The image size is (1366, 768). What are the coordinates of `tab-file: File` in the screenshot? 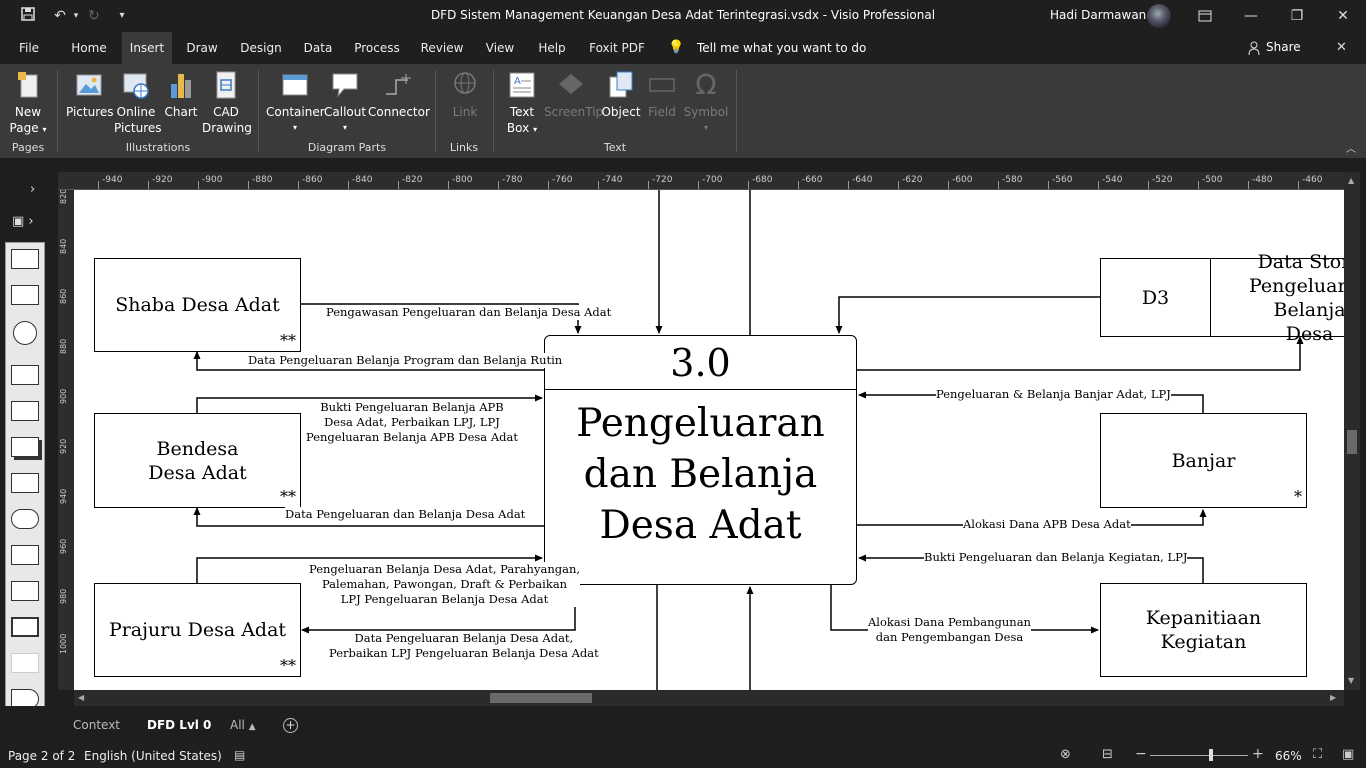 It's located at (29, 48).